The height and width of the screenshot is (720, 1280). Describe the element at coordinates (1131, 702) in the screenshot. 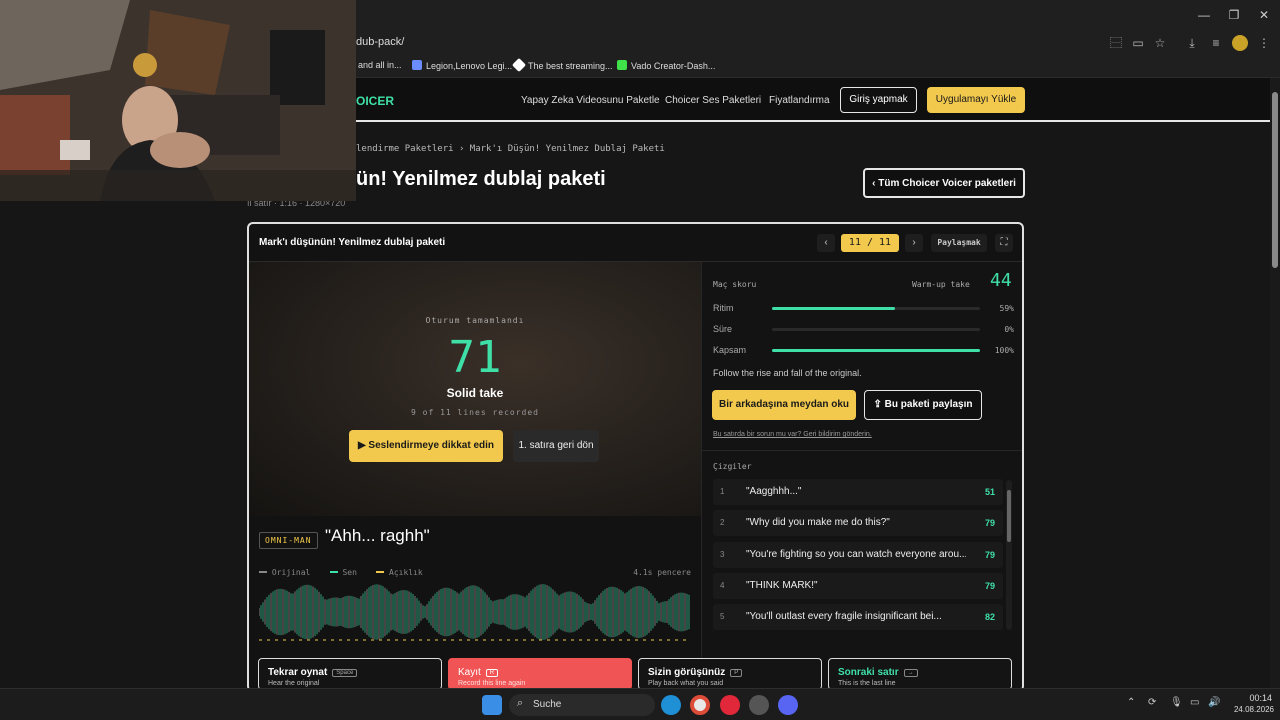

I see `tray-chevron-icon: ⌃` at that location.